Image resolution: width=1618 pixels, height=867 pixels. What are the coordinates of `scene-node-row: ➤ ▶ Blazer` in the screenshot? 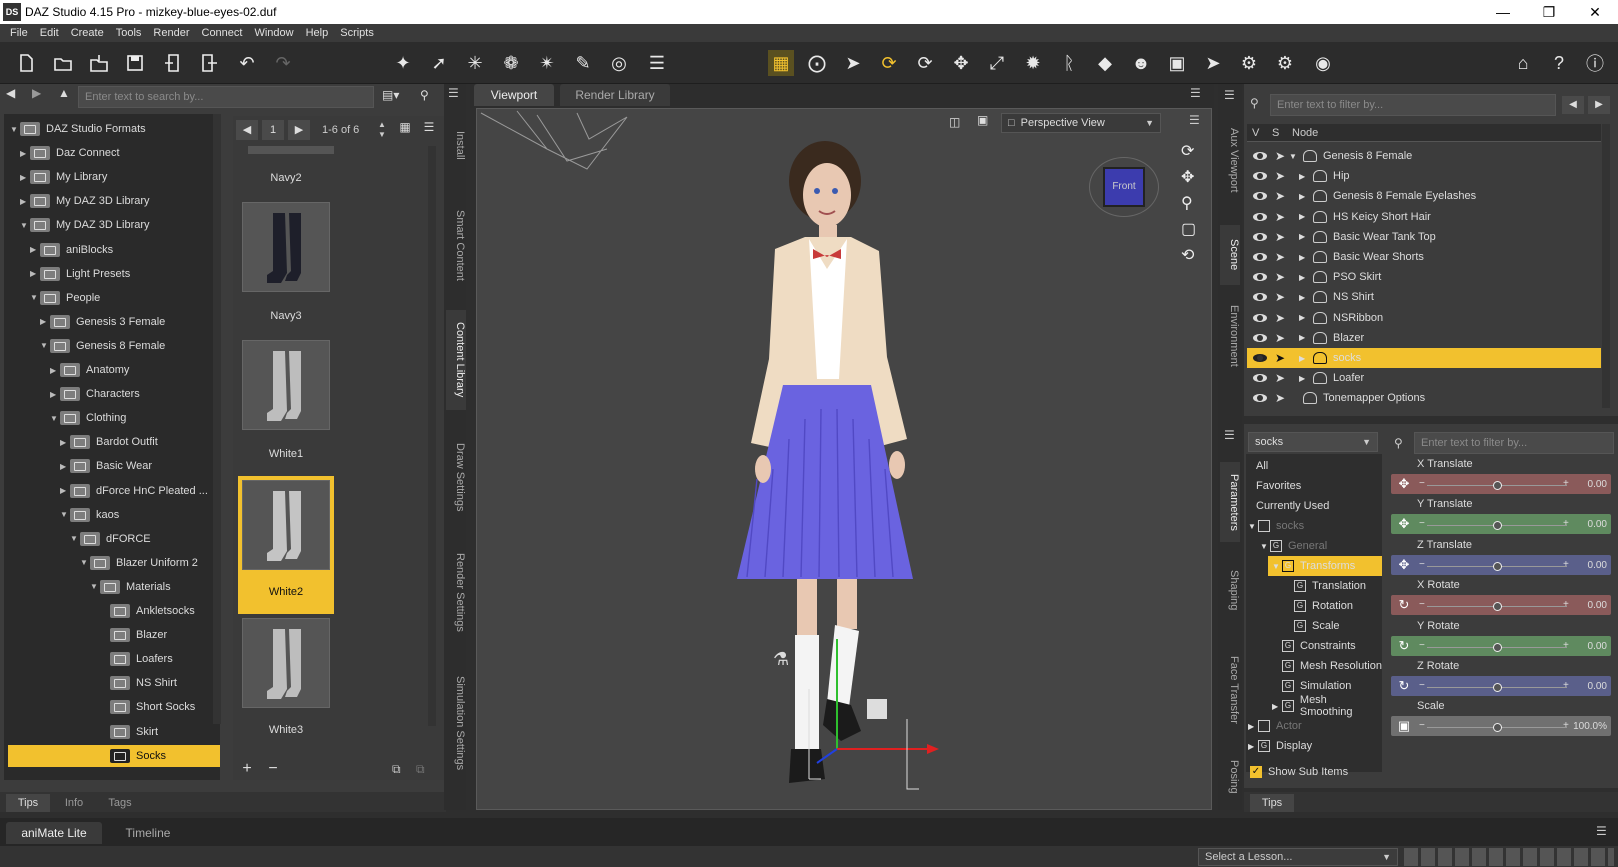 It's located at (1424, 338).